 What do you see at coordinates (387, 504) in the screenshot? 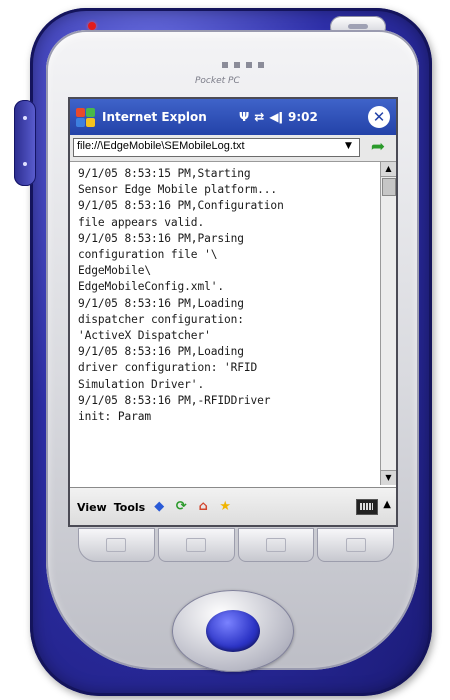
I see `keyboard-up-icon: ▲` at bounding box center [387, 504].